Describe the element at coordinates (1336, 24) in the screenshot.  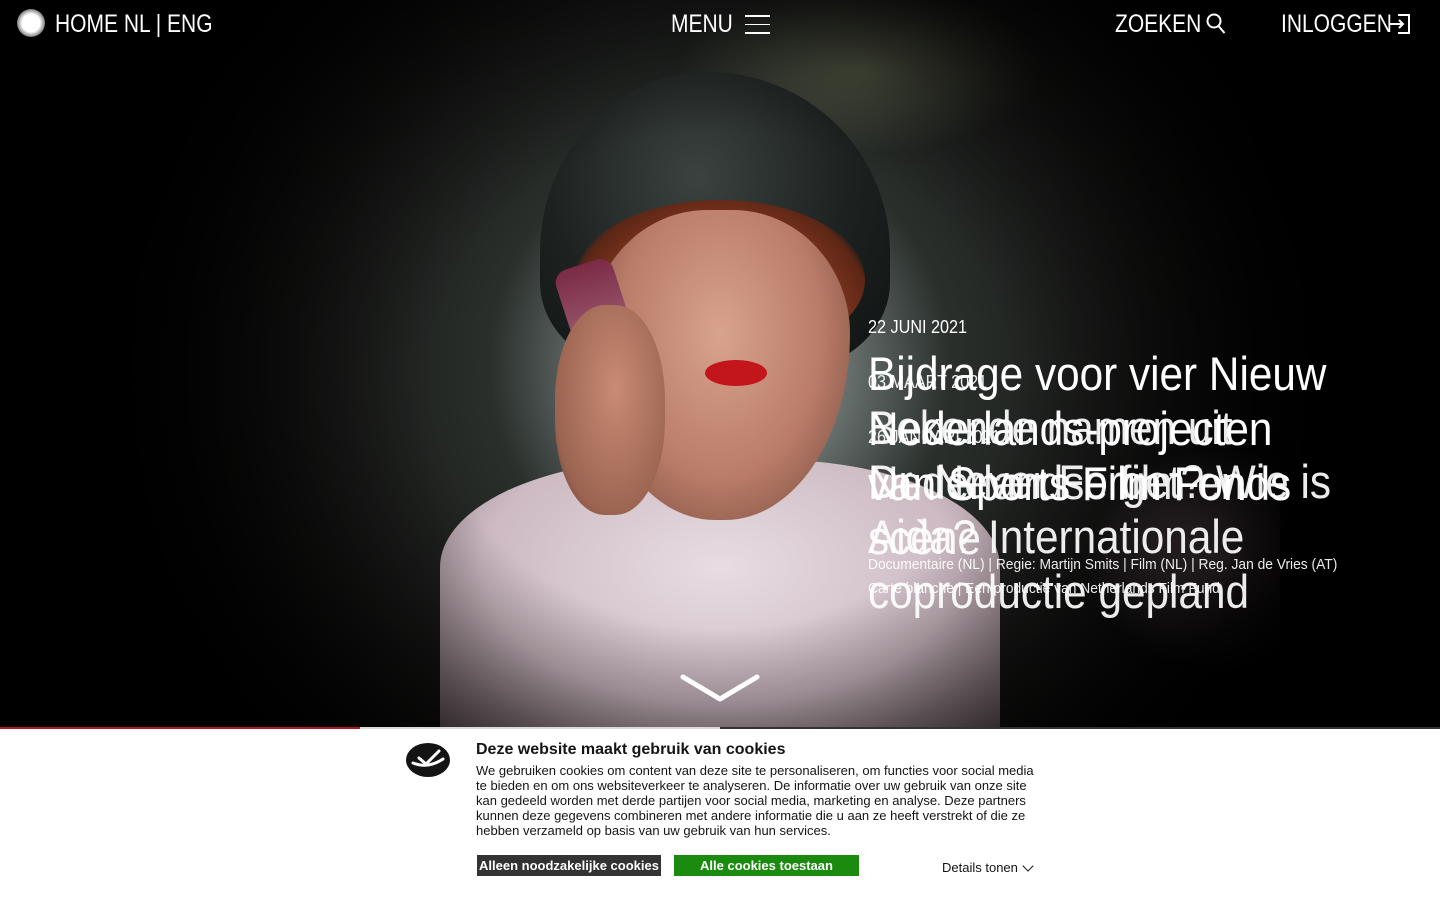
I see `login-button: INLOGGEN` at that location.